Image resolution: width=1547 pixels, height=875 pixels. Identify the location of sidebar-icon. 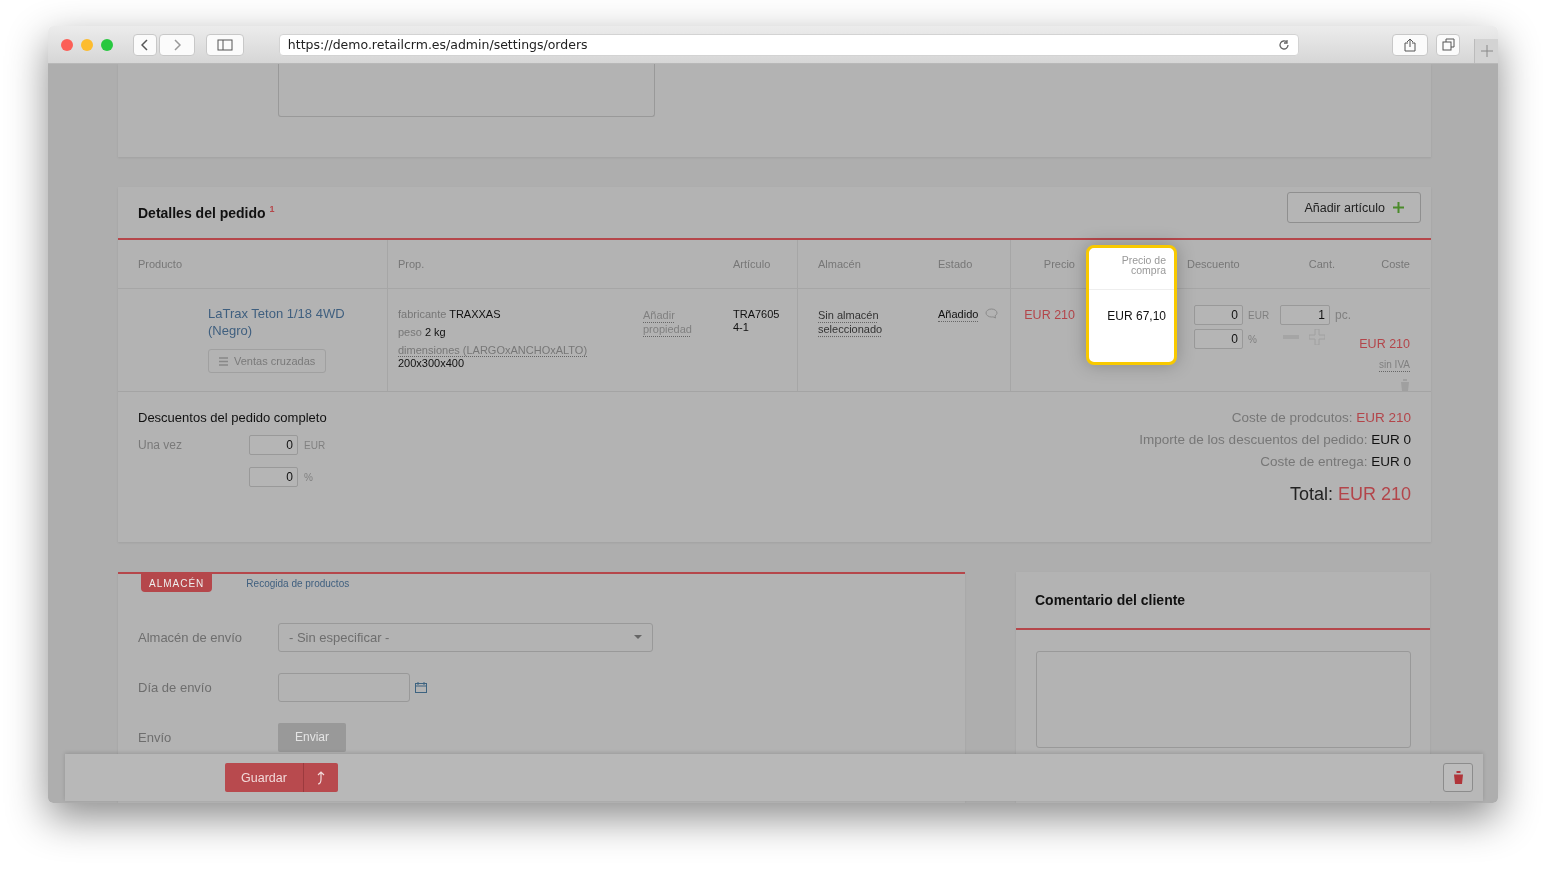
(224, 44).